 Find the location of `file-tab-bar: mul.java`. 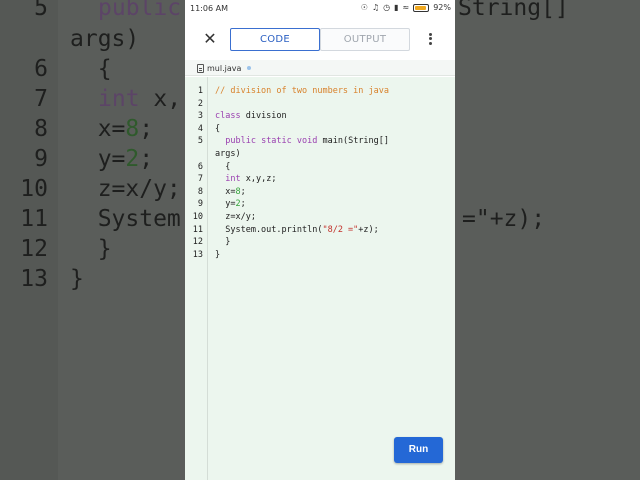

file-tab-bar: mul.java is located at coordinates (320, 68).